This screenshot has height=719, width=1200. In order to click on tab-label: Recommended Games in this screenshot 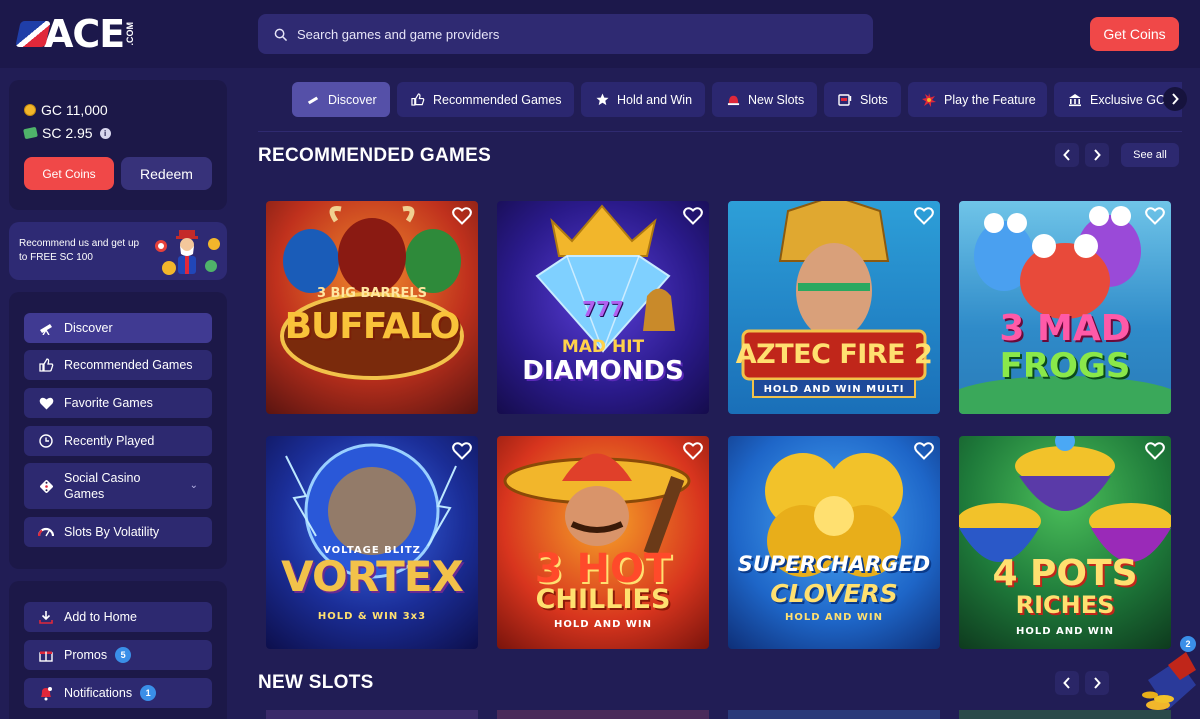, I will do `click(497, 99)`.